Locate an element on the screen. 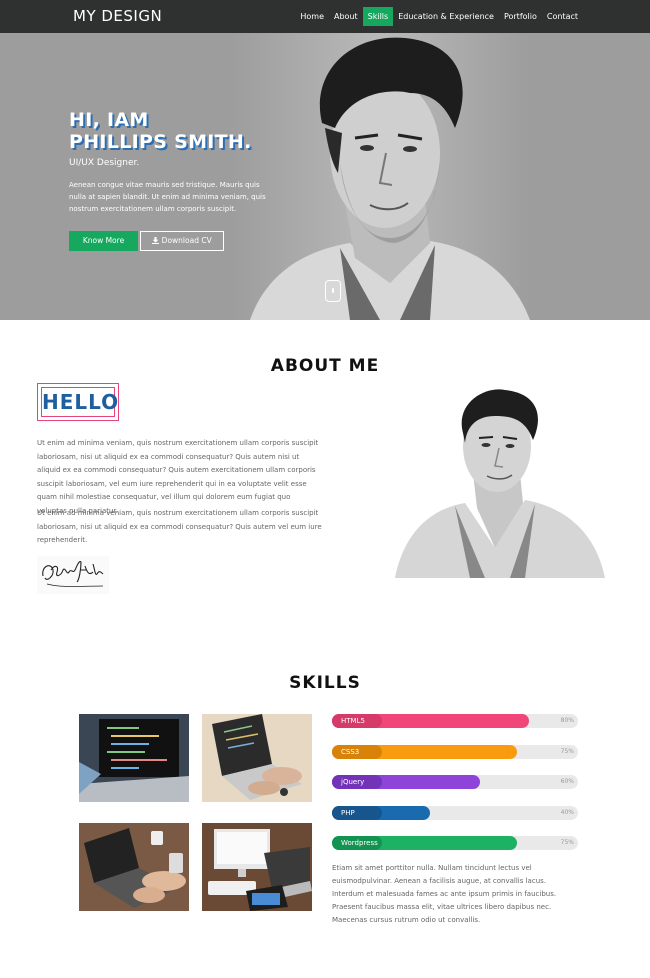  nav-item-portfolio: Portfolio is located at coordinates (520, 16).